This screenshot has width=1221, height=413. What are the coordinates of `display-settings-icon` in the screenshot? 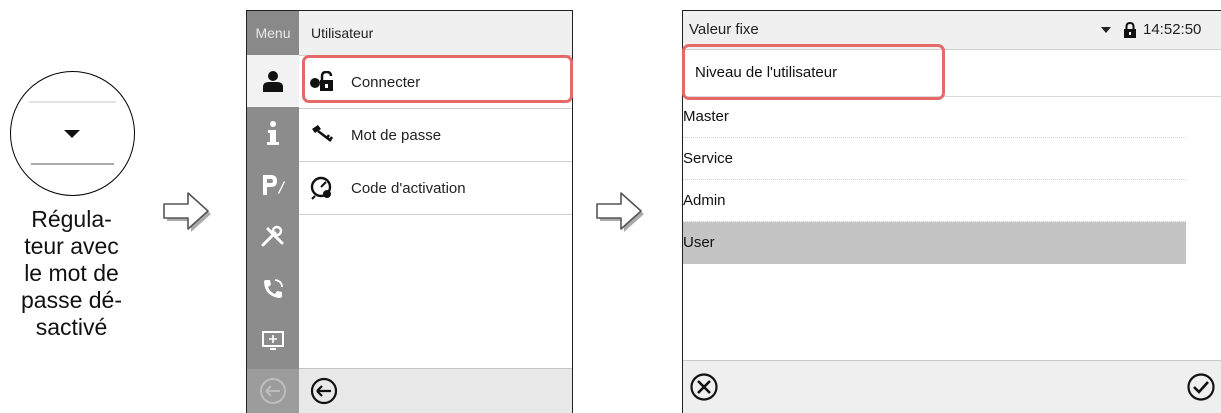 It's located at (273, 340).